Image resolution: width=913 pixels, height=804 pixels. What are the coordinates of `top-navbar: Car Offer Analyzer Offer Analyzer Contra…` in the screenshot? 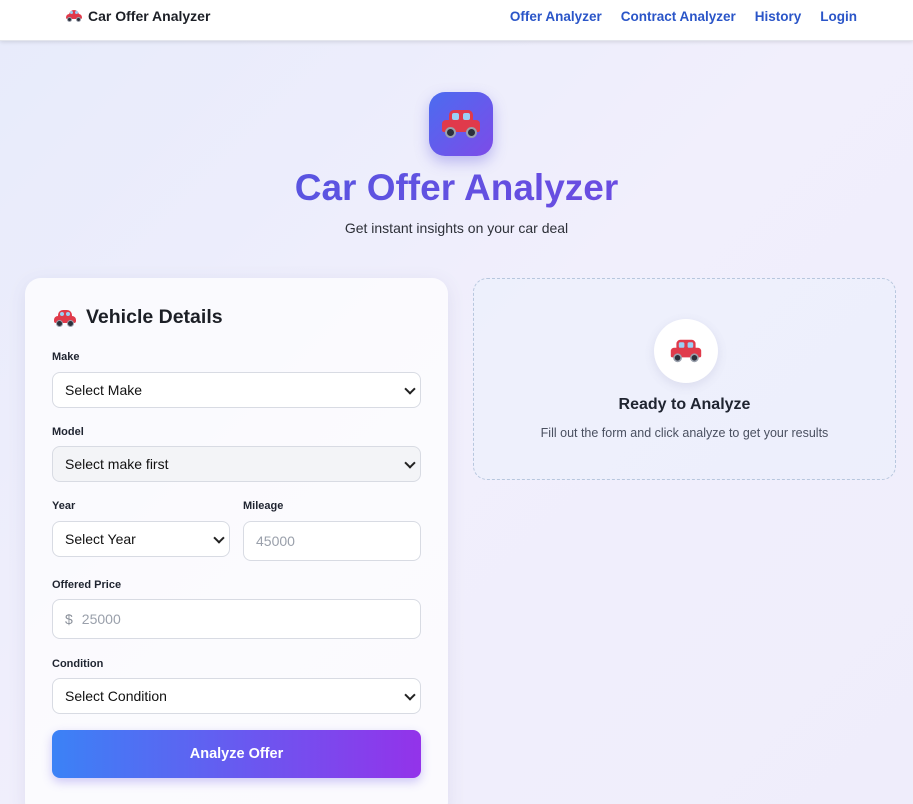 It's located at (456, 20).